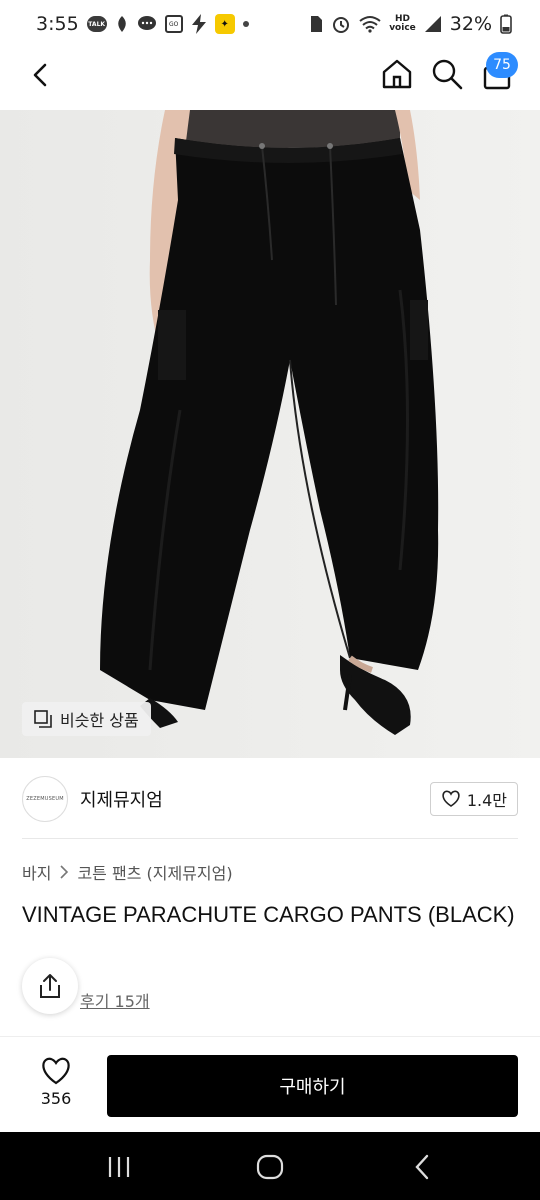  I want to click on brand-like-count: 1.4만, so click(486, 800).